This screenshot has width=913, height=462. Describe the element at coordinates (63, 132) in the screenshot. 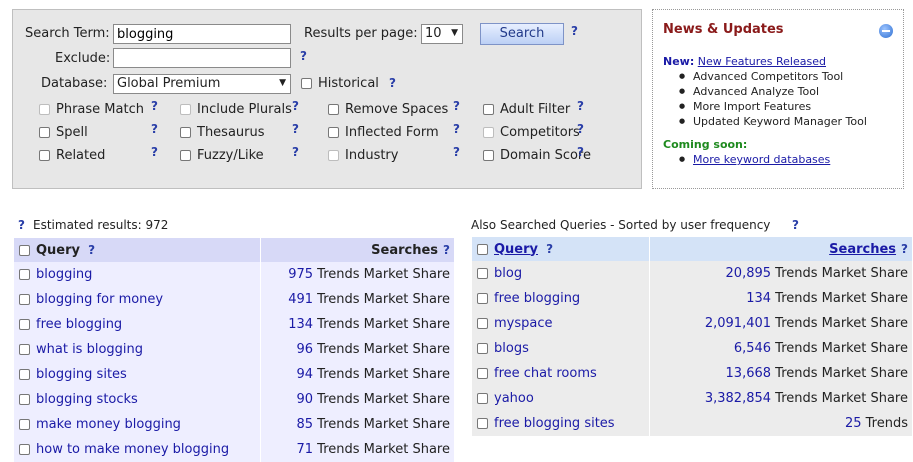

I see `option-spell: Spell` at that location.